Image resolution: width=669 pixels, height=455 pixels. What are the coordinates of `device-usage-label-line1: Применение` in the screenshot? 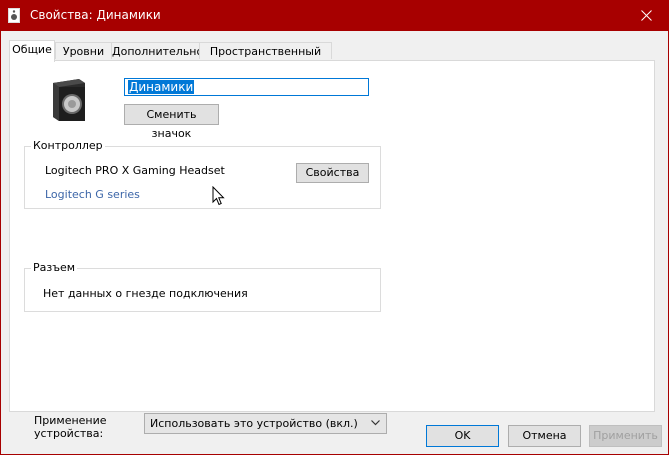 It's located at (70, 420).